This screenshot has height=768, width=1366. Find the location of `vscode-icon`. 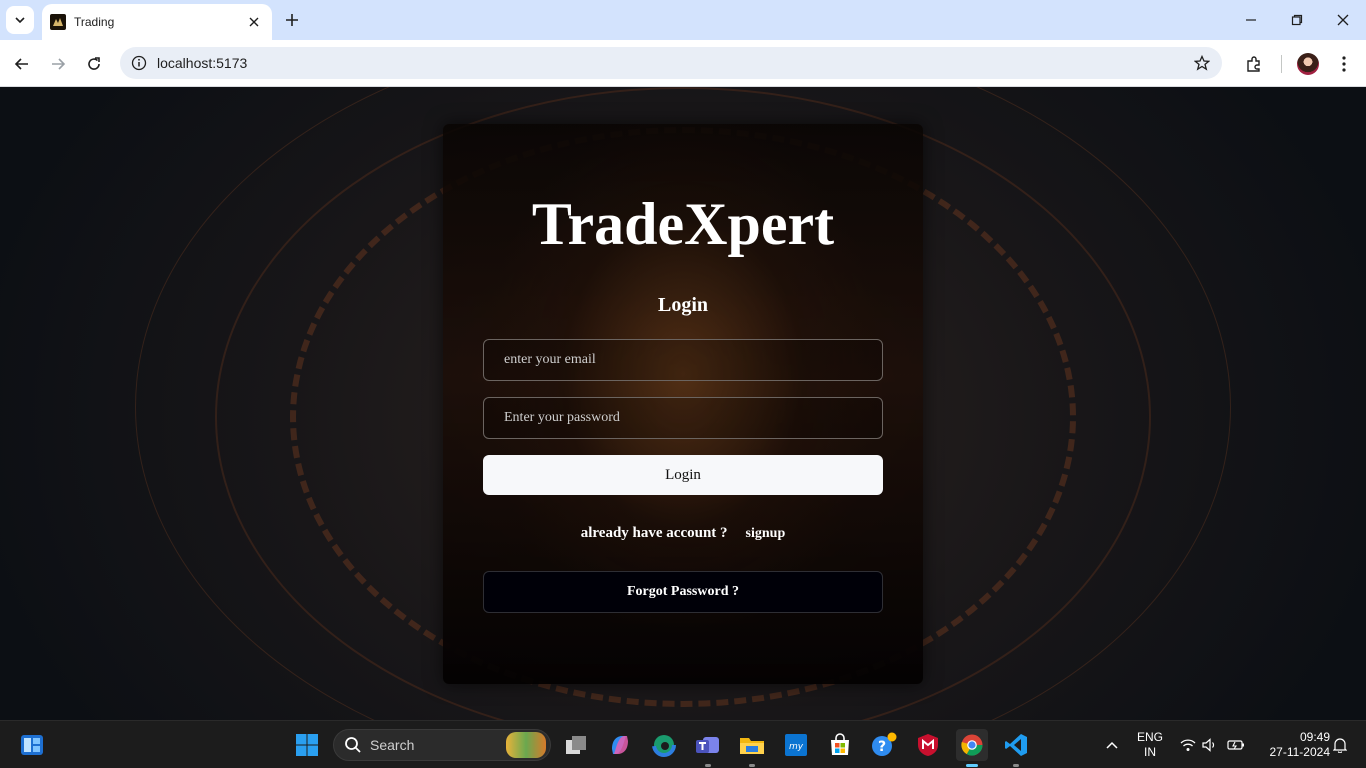

vscode-icon is located at coordinates (1016, 745).